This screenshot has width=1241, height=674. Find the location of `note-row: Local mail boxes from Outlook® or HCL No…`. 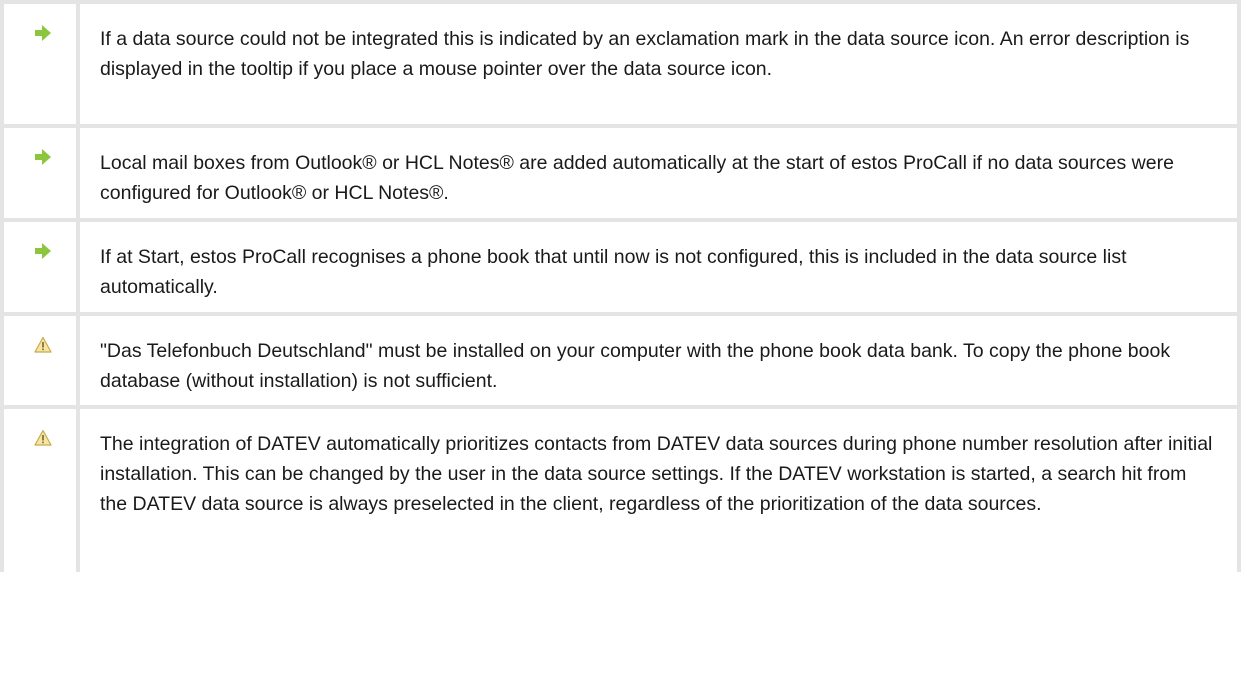

note-row: Local mail boxes from Outlook® or HCL No… is located at coordinates (620, 175).